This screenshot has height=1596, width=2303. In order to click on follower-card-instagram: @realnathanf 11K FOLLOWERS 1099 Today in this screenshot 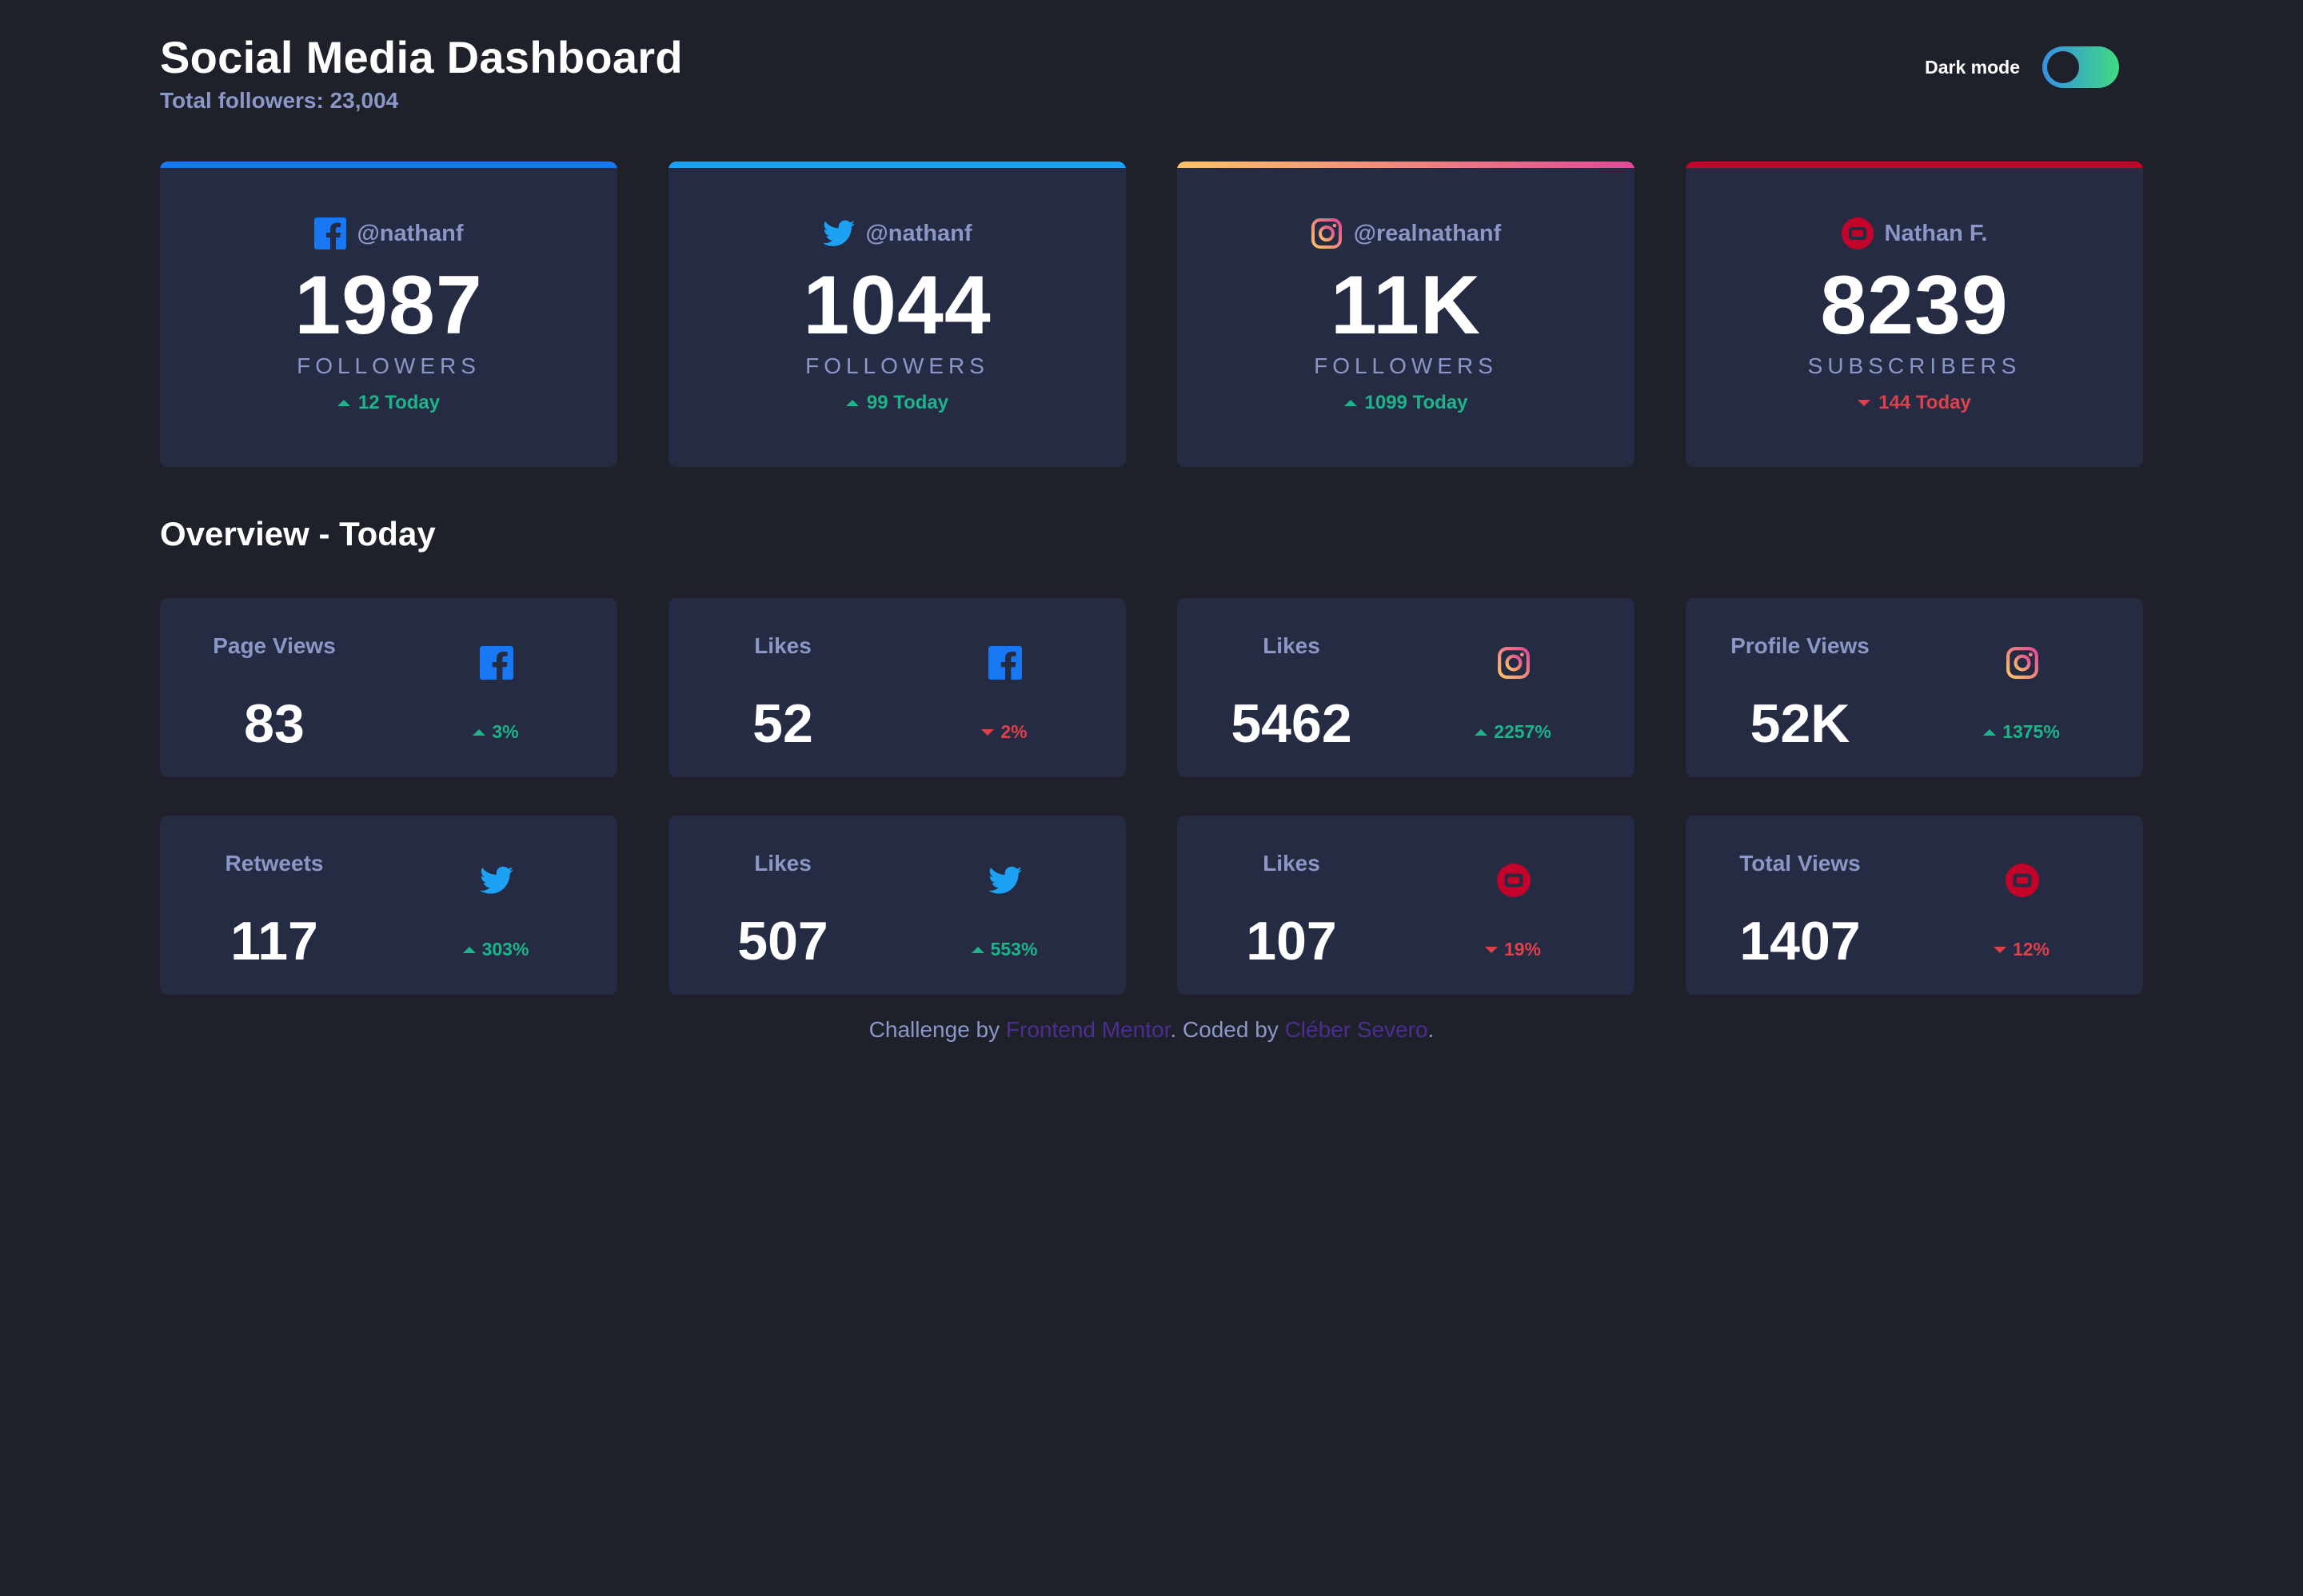, I will do `click(1405, 314)`.